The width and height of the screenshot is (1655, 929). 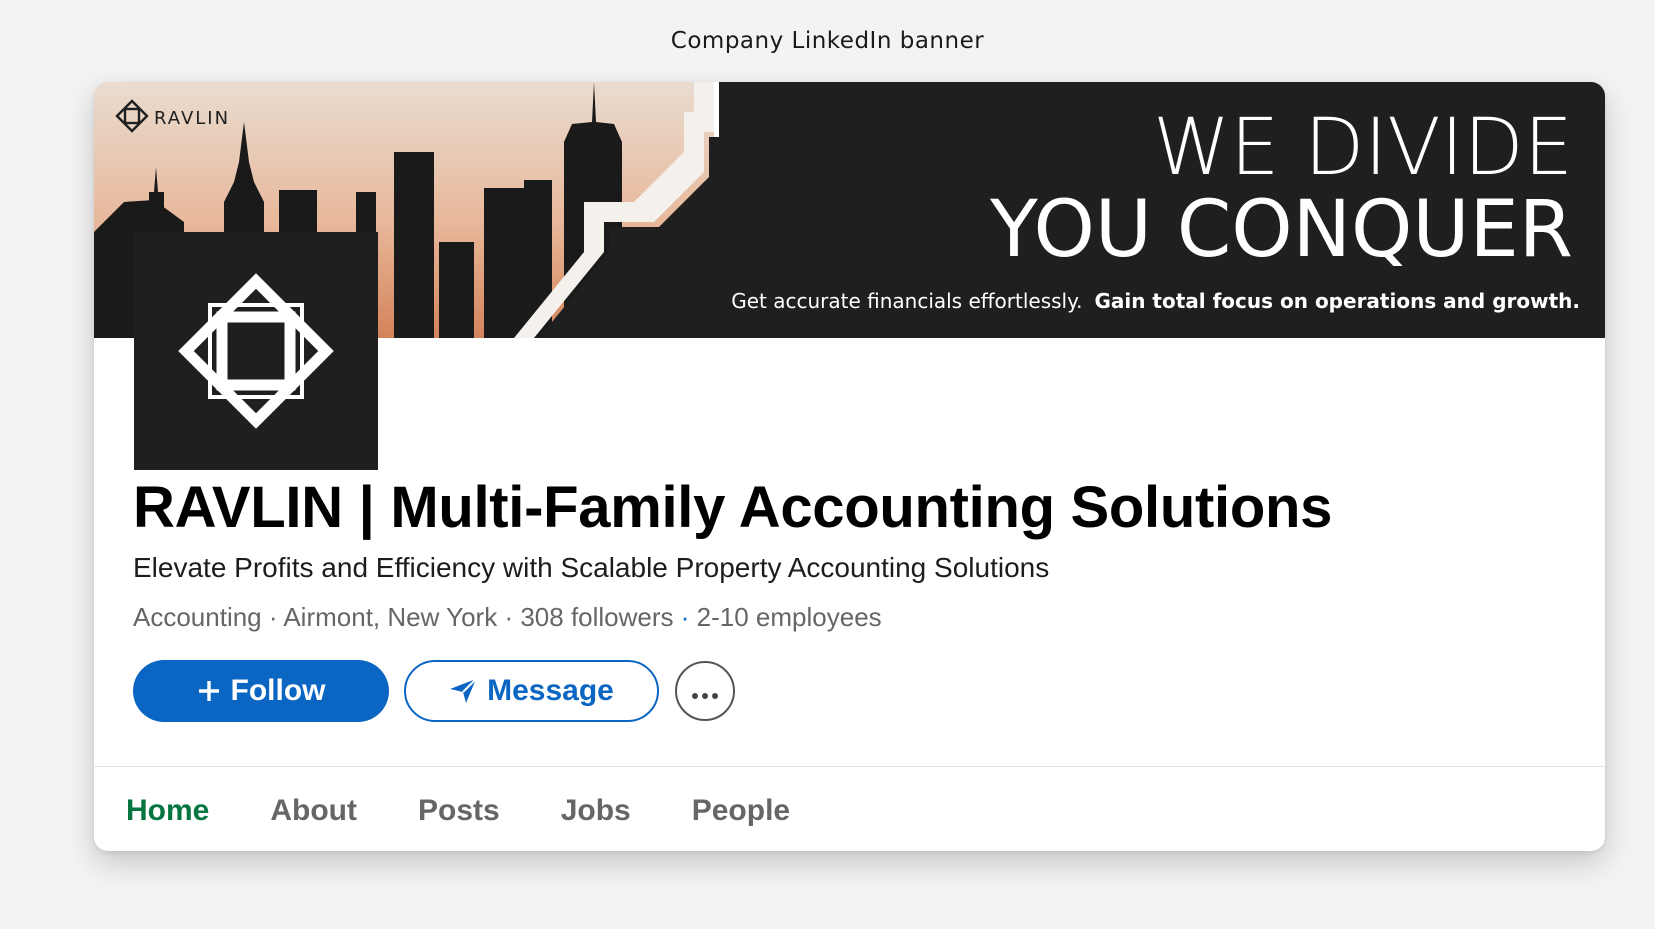 I want to click on employees-count: 2-10 employees, so click(x=789, y=617).